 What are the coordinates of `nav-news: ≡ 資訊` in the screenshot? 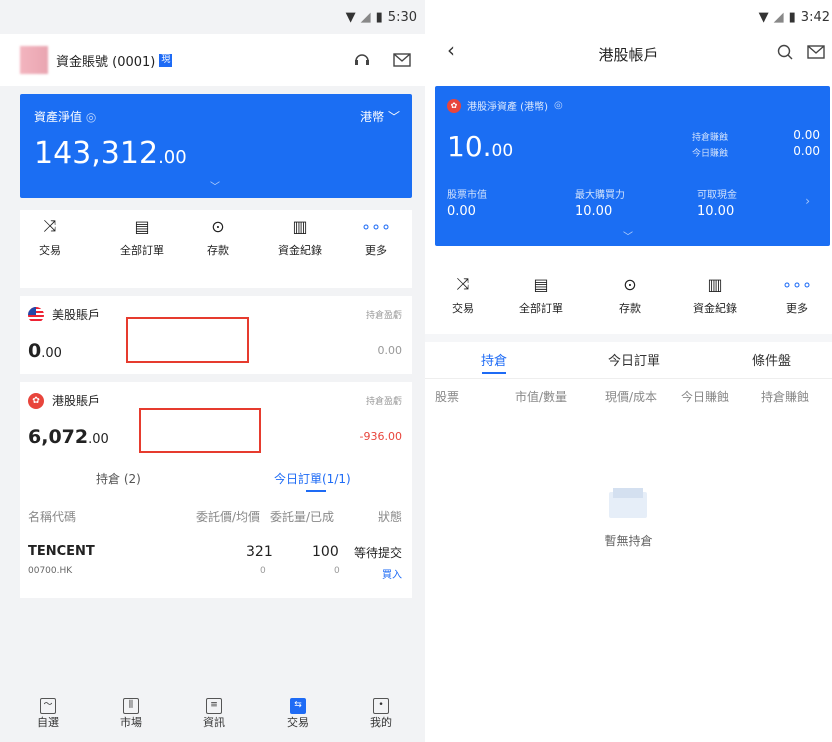 It's located at (214, 714).